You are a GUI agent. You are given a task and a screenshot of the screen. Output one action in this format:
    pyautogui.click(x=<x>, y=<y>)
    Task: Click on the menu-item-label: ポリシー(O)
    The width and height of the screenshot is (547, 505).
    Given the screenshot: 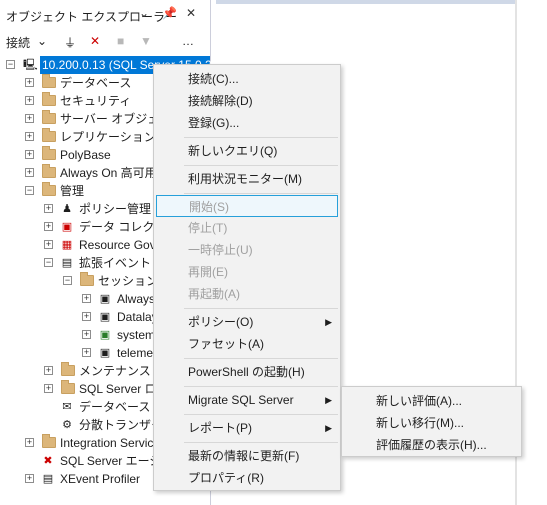 What is the action you would take?
    pyautogui.click(x=221, y=322)
    